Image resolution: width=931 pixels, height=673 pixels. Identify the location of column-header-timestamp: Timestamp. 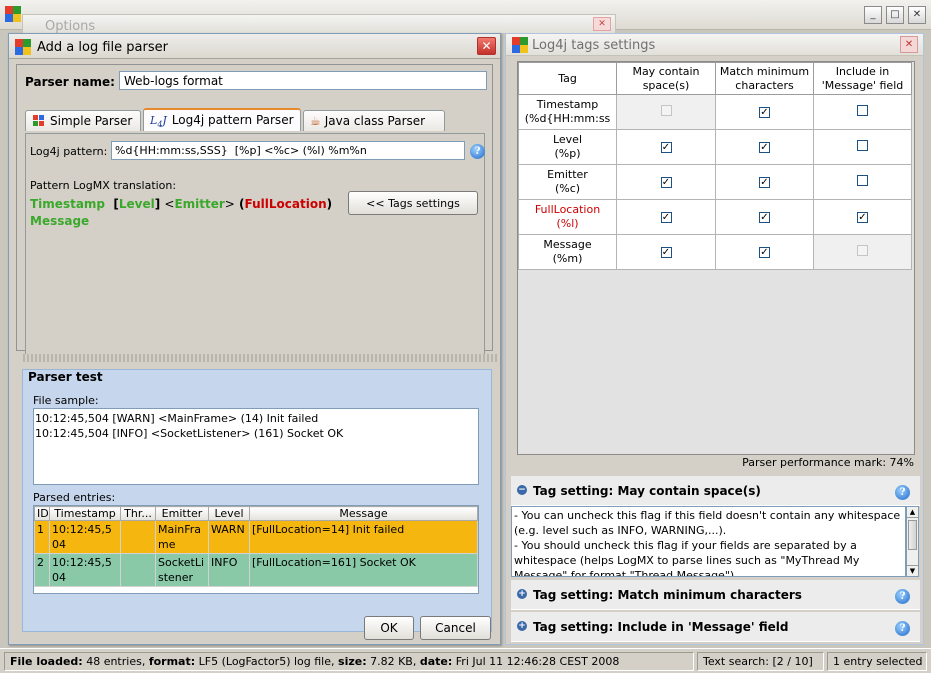
(85, 513).